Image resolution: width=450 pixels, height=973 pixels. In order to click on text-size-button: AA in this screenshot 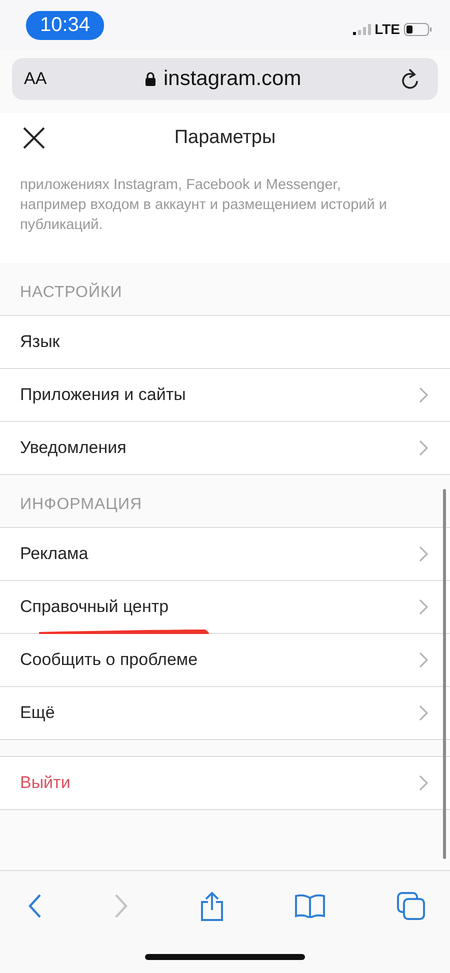, I will do `click(35, 79)`.